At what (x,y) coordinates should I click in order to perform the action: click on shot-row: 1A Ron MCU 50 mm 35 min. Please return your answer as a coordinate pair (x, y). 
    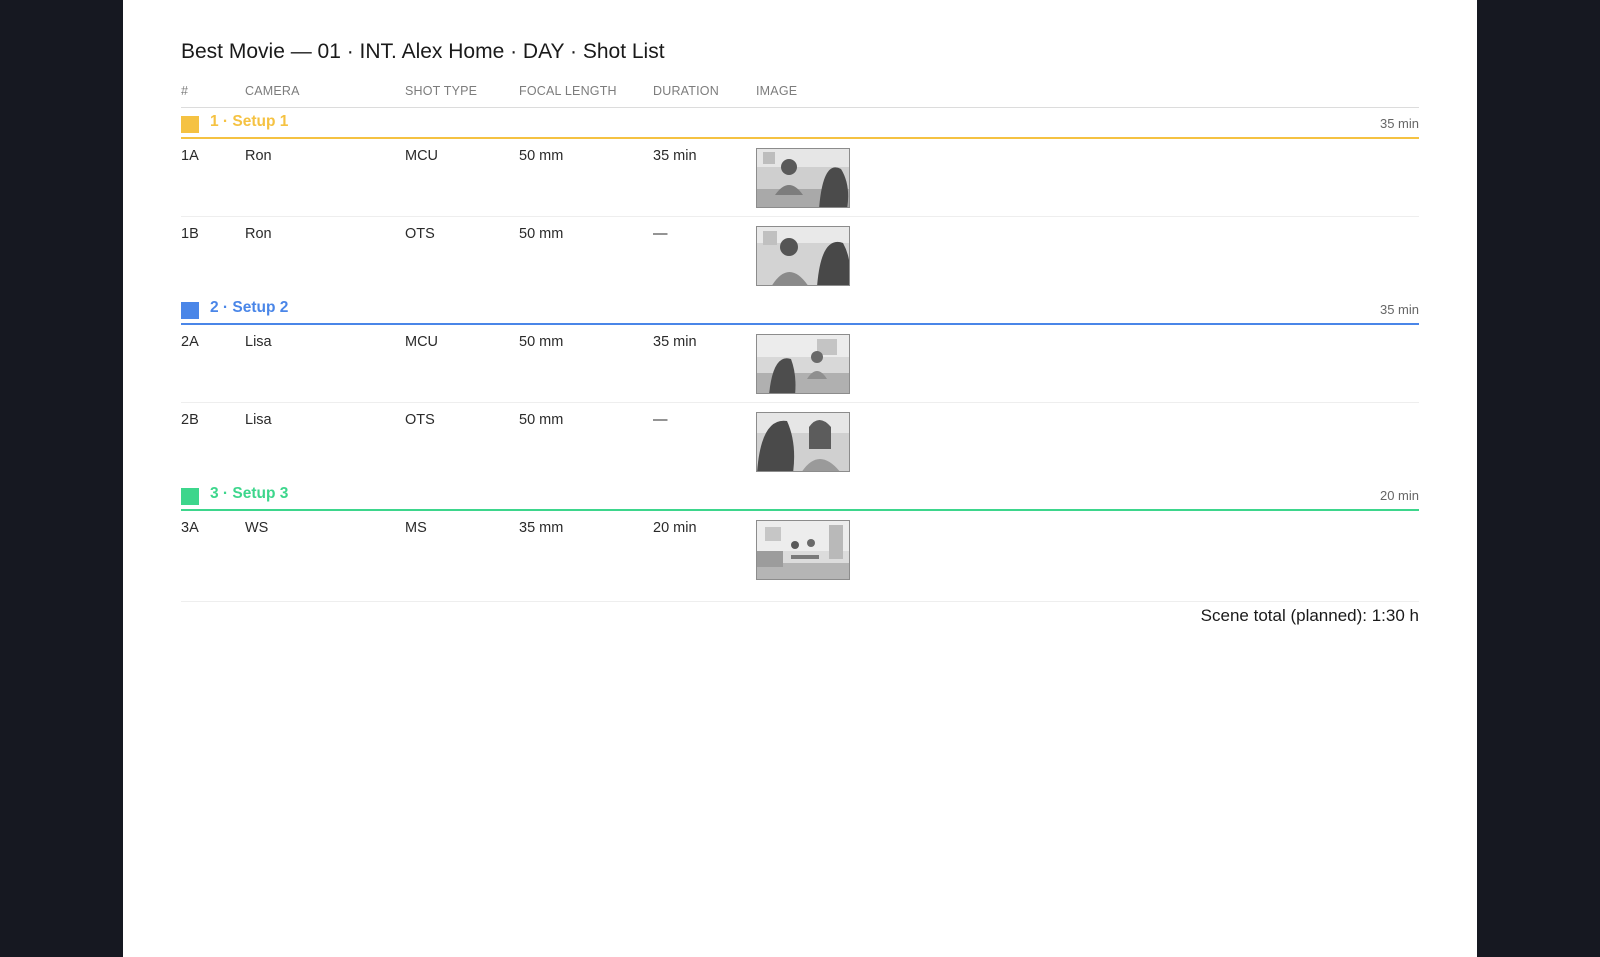
    Looking at the image, I should click on (800, 178).